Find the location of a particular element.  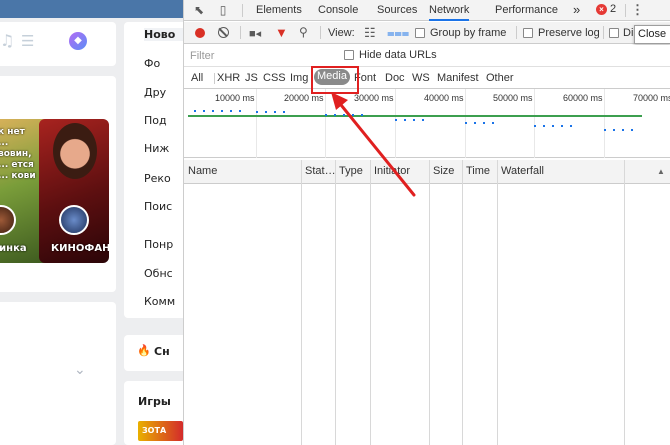

game-thumbnail: ЗОТА is located at coordinates (160, 431).